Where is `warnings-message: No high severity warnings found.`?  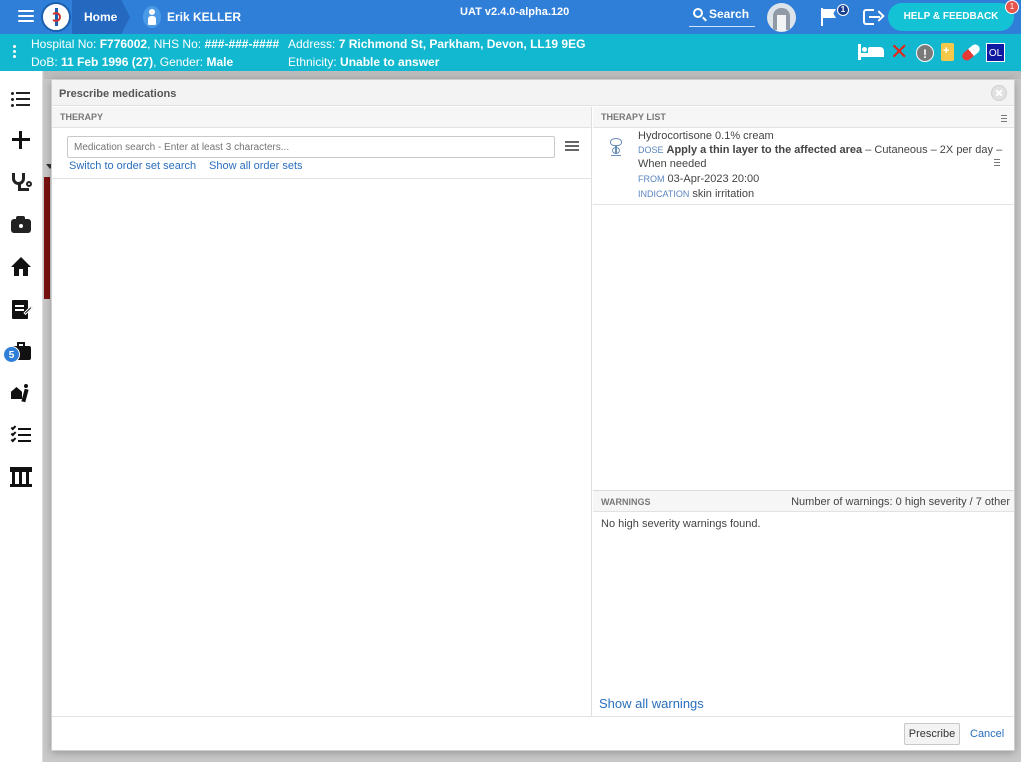
warnings-message: No high severity warnings found. is located at coordinates (681, 524).